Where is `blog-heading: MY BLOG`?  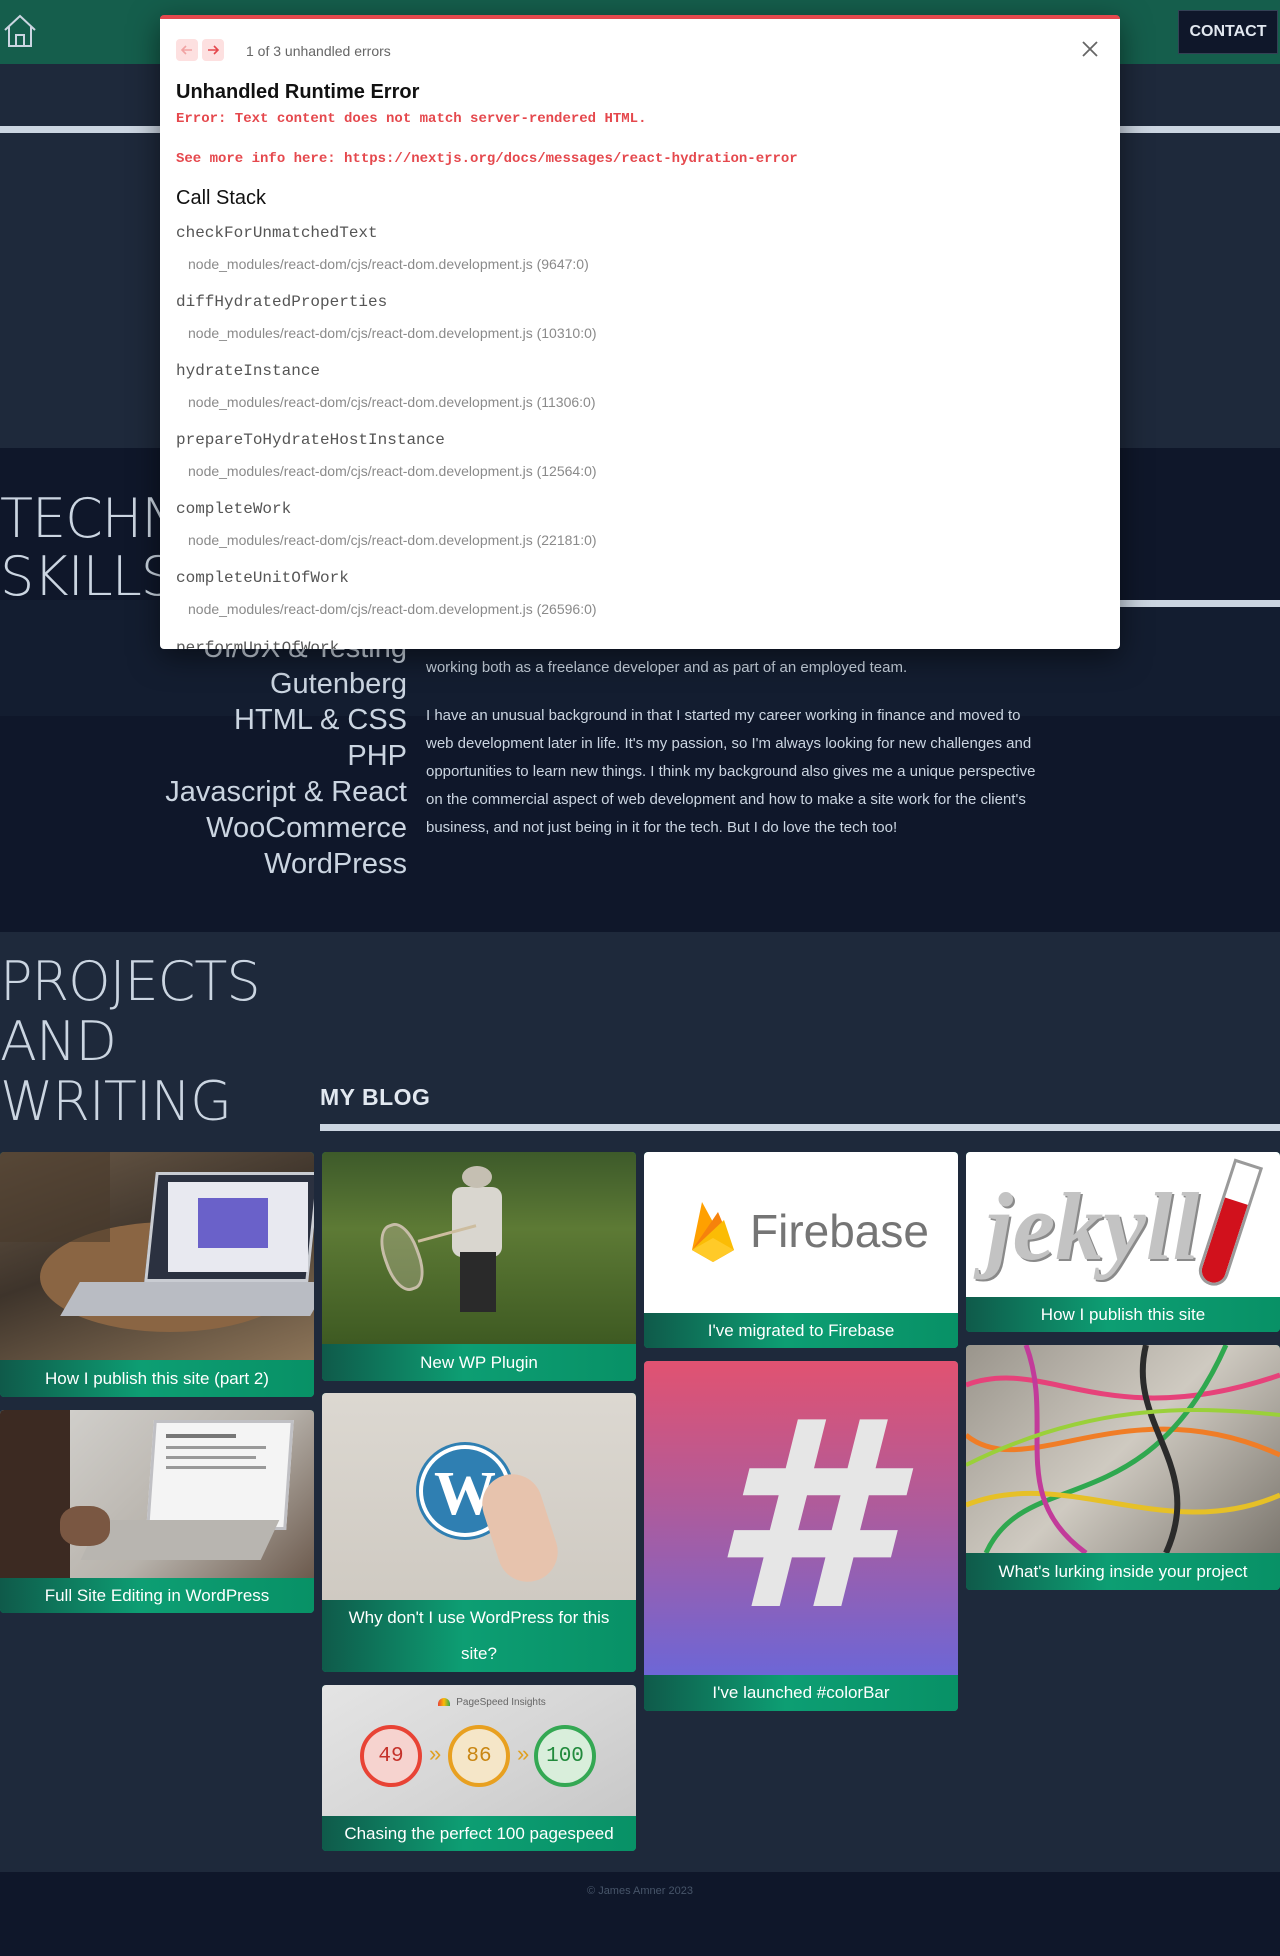
blog-heading: MY BLOG is located at coordinates (375, 1097).